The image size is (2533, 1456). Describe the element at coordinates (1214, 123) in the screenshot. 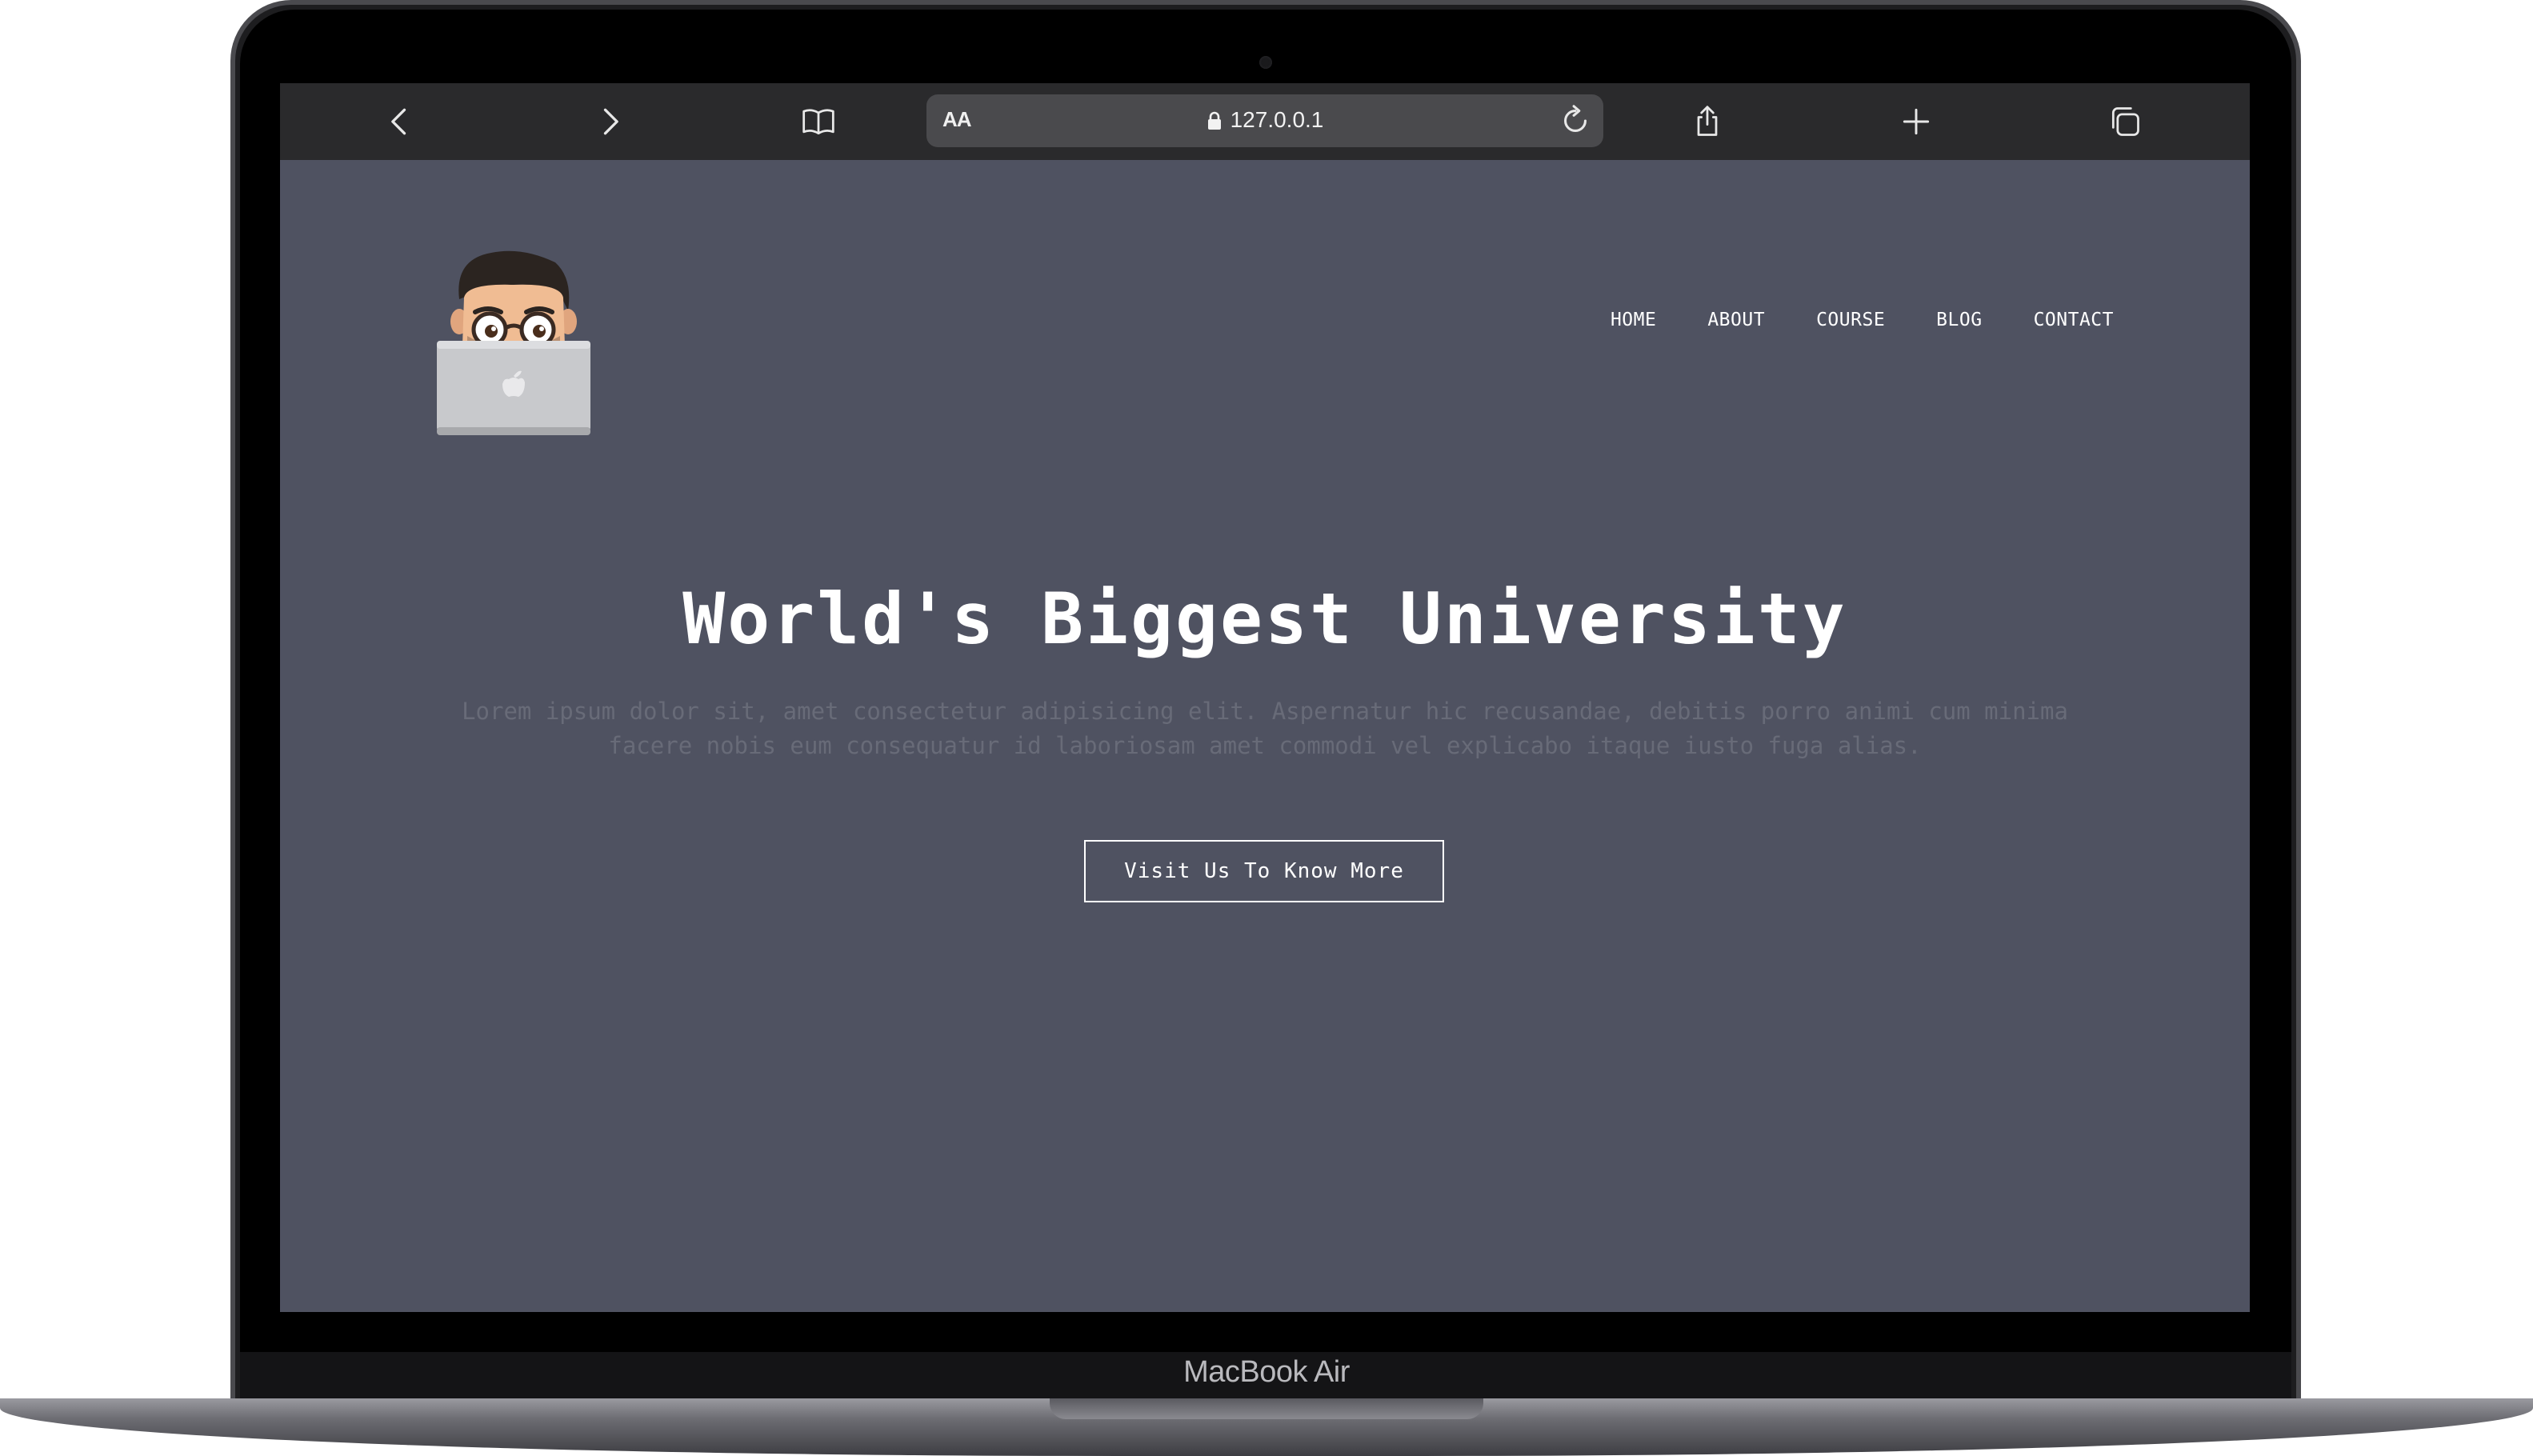

I see `lock-icon` at that location.